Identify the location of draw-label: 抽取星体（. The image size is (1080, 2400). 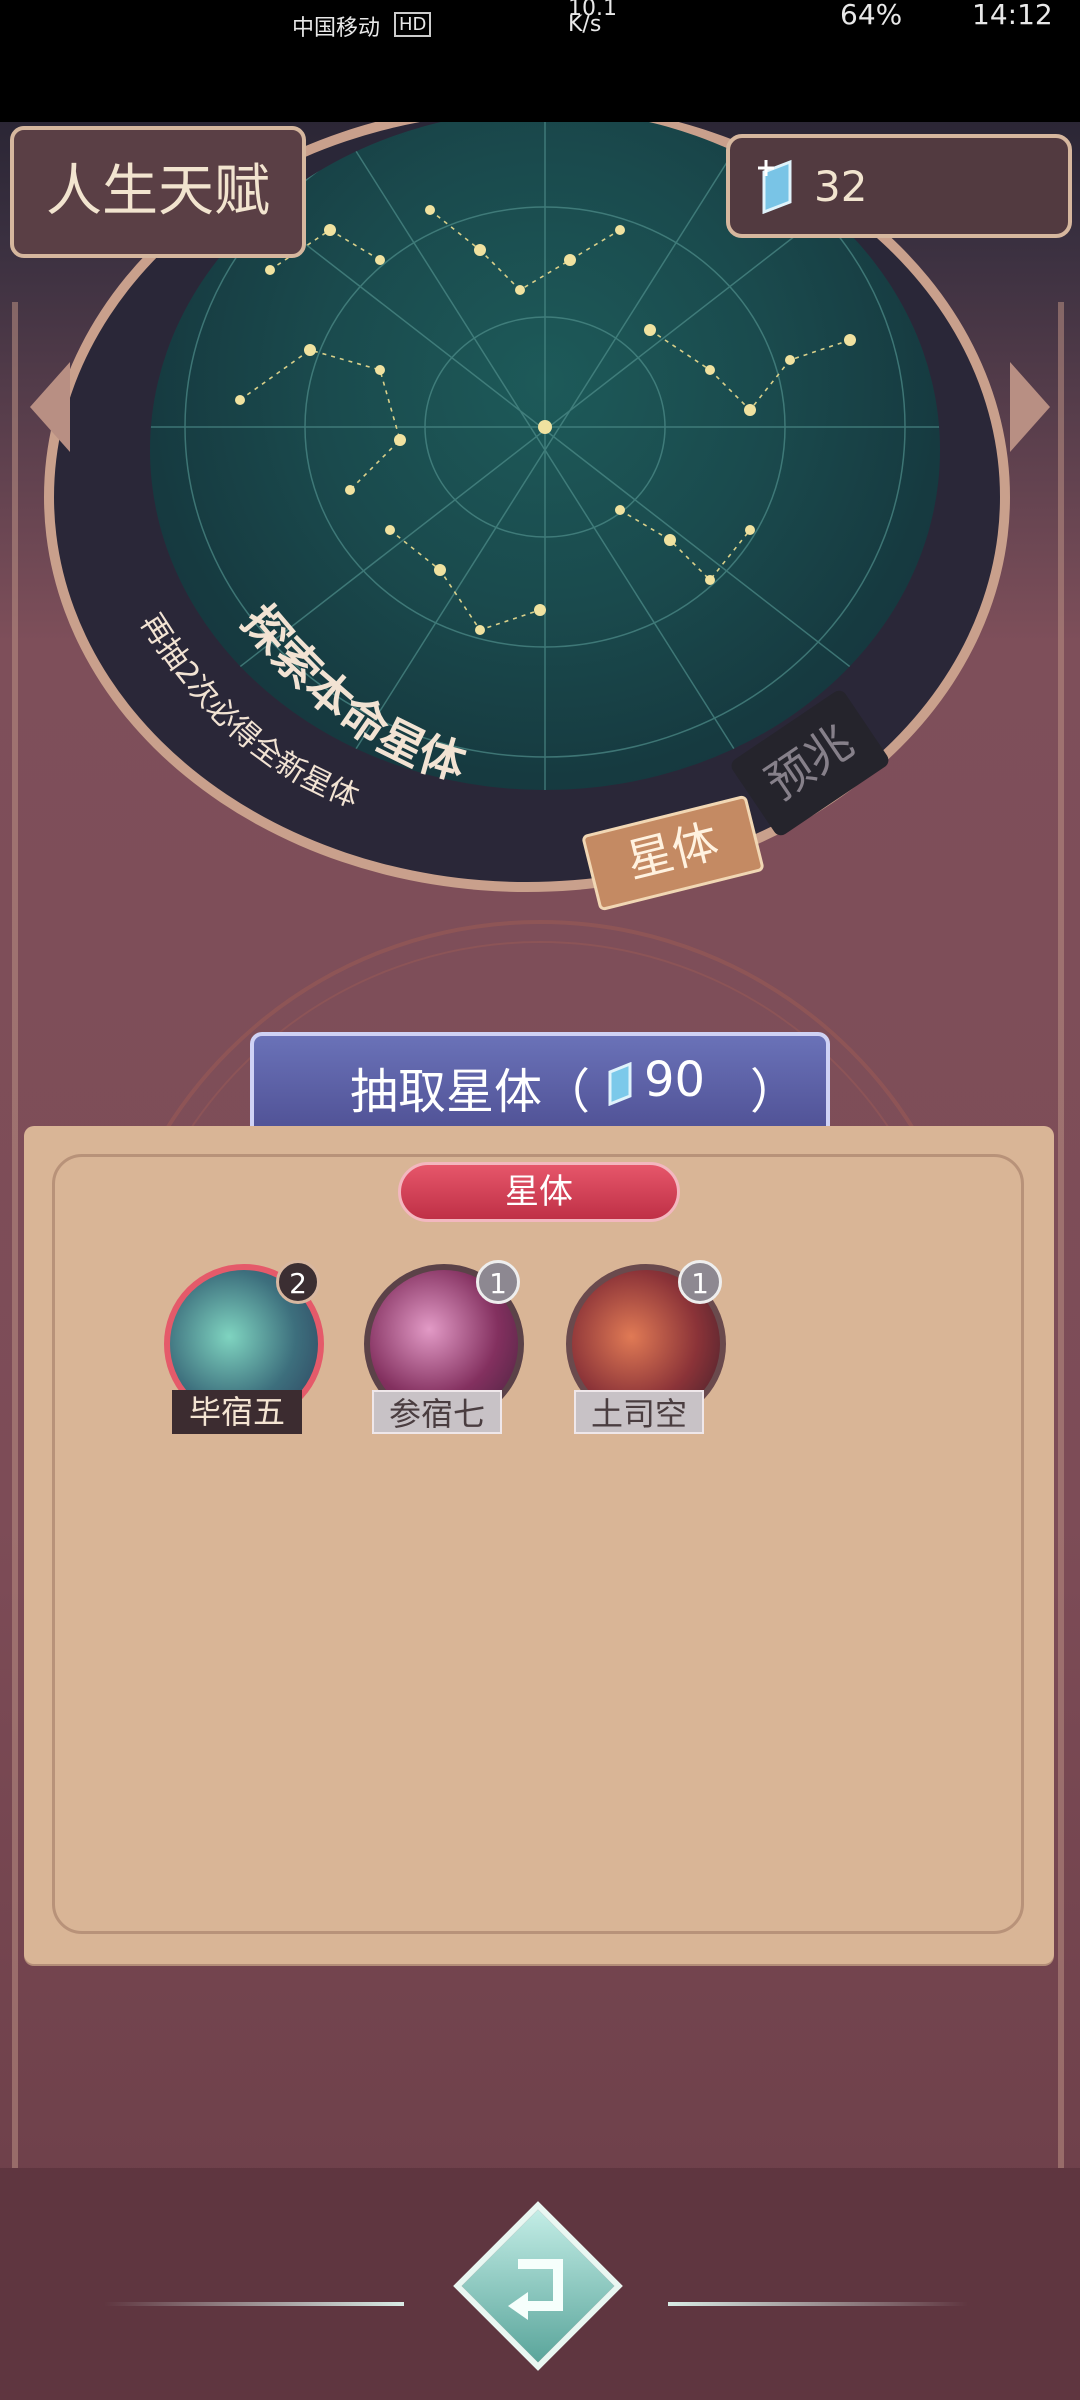
(470, 1092).